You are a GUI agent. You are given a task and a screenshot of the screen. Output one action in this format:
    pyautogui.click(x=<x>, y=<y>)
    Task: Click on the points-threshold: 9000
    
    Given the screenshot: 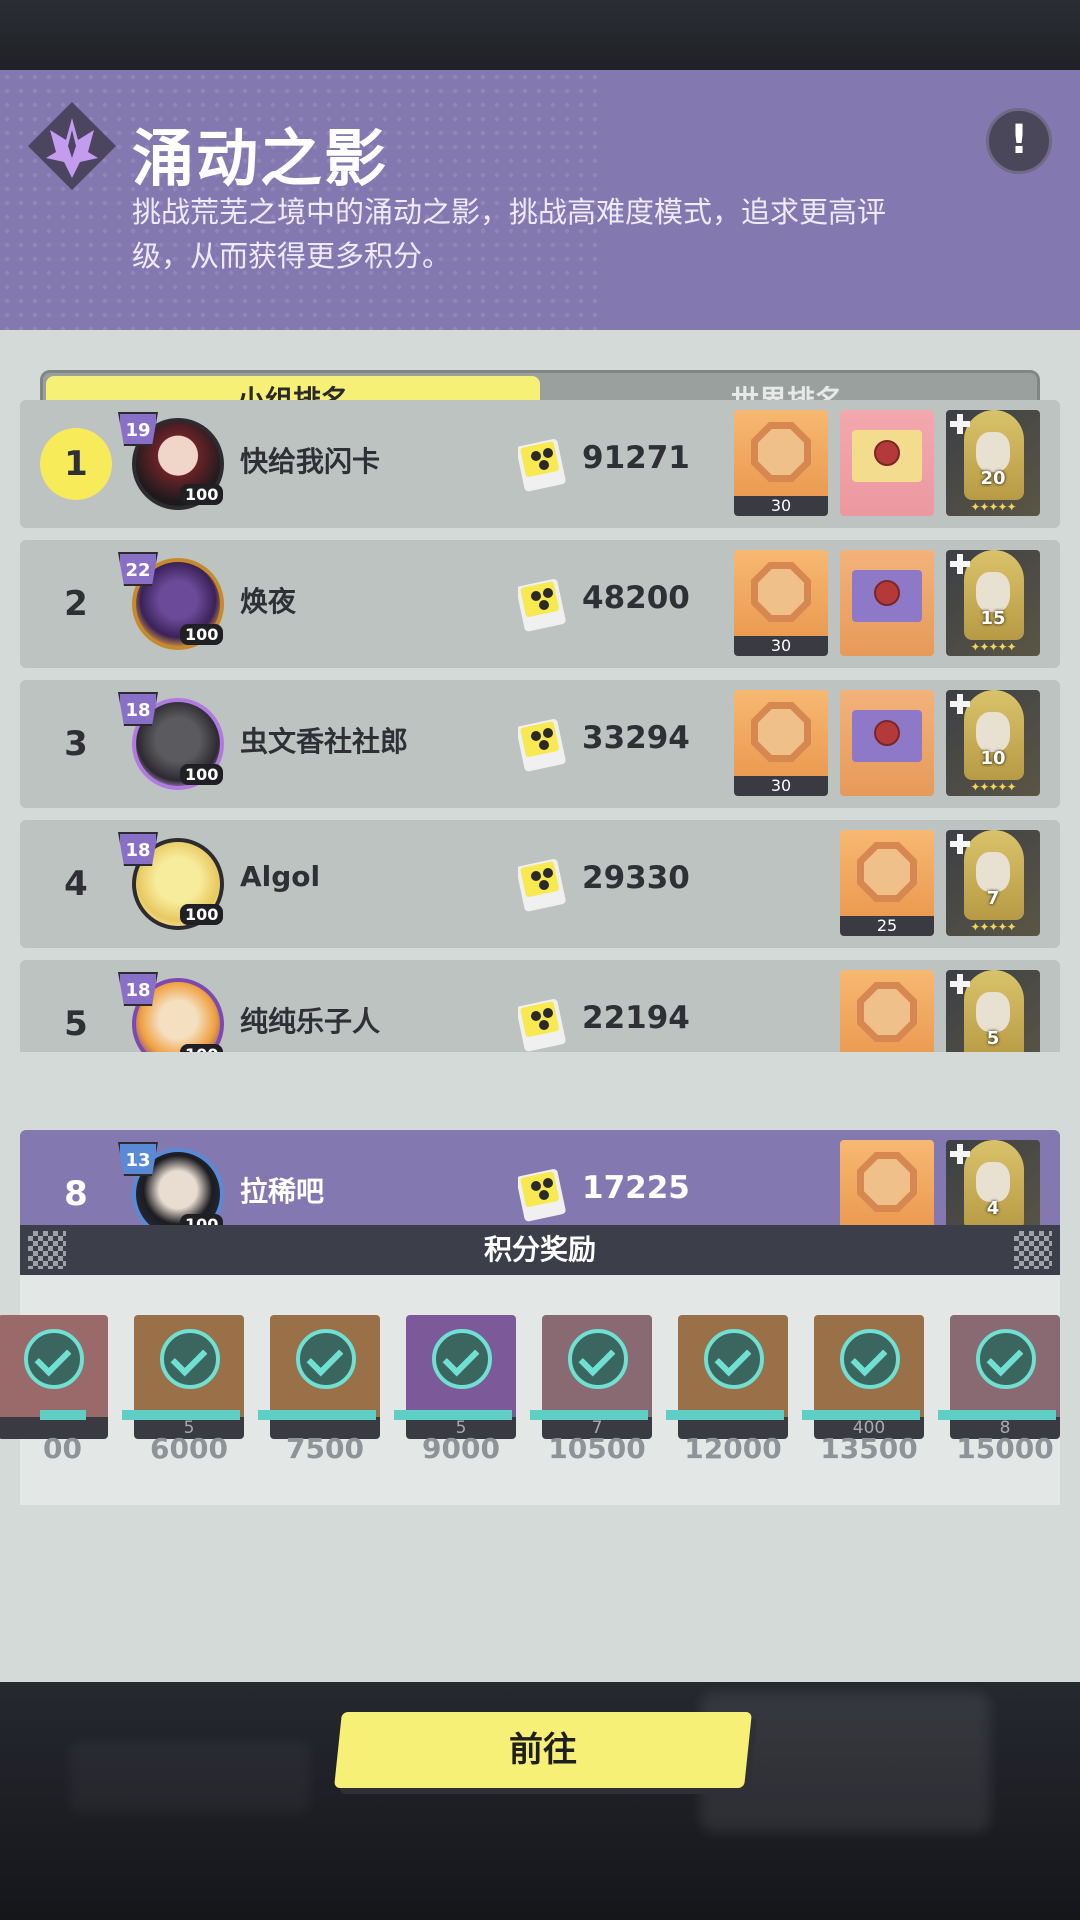 What is the action you would take?
    pyautogui.click(x=461, y=1448)
    